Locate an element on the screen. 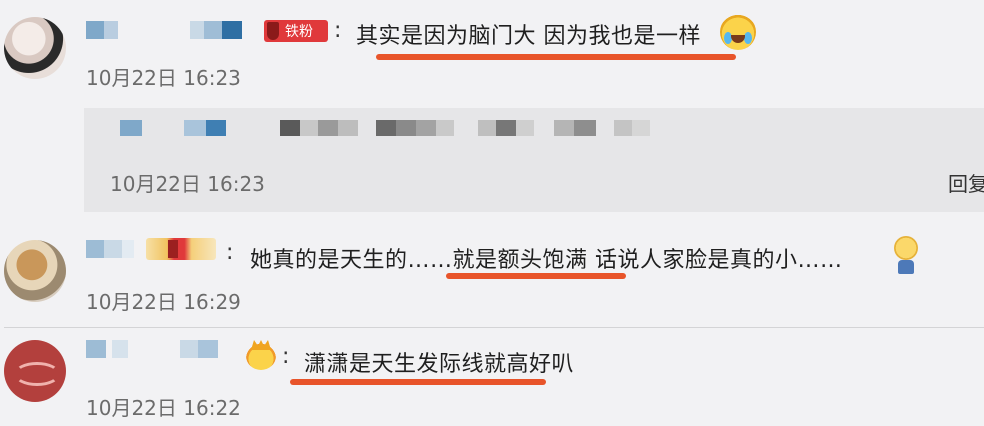  reply-action: 回复 is located at coordinates (966, 182).